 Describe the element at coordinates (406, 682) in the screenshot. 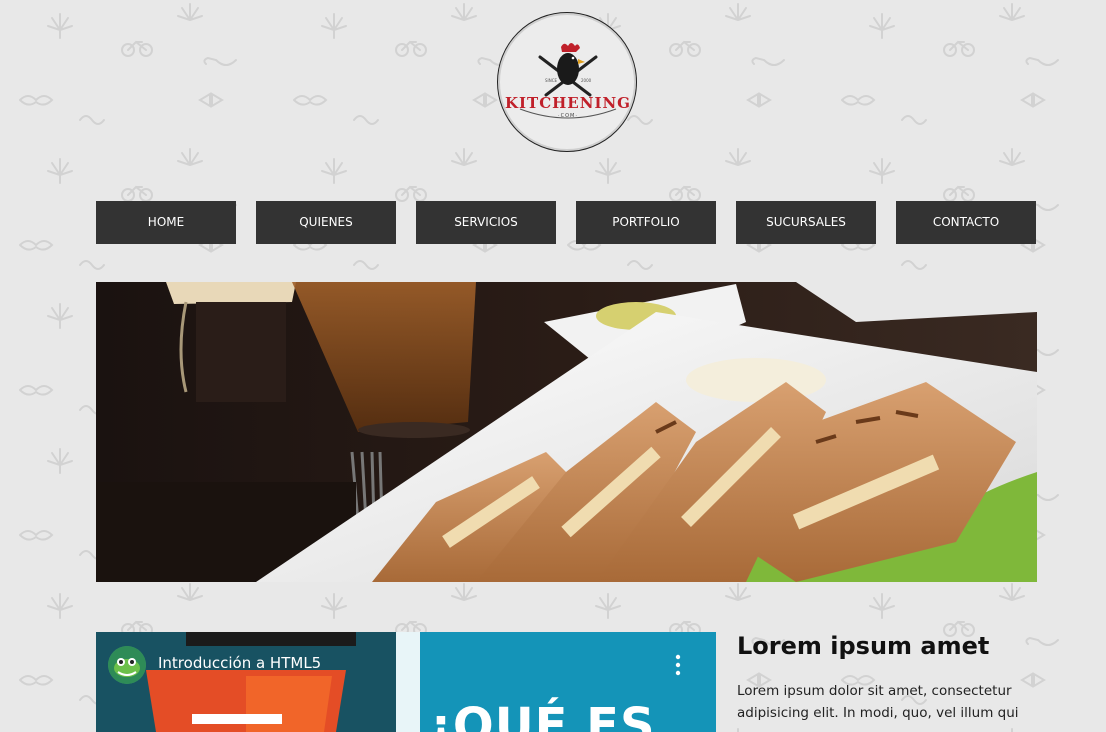

I see `video-player: Introducción a HTML5 ¡QUÉ ES` at that location.